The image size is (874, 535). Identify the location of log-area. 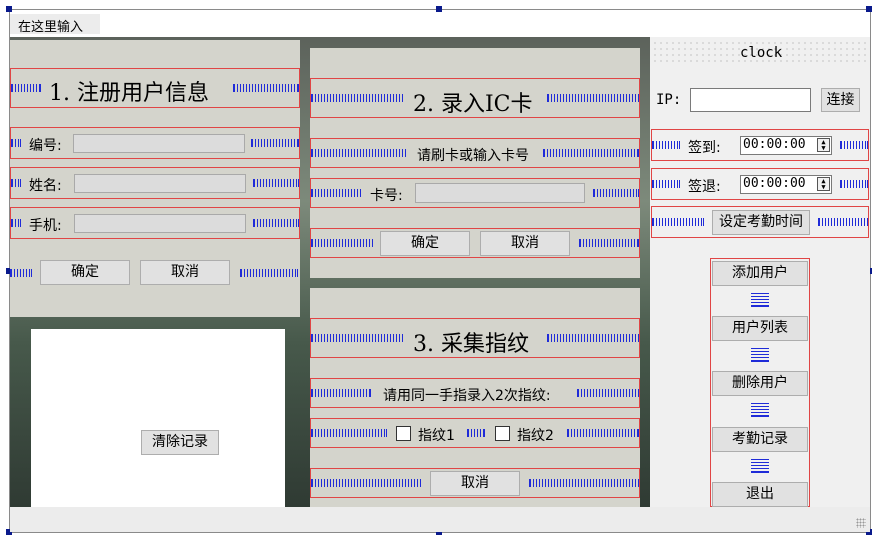
(158, 418).